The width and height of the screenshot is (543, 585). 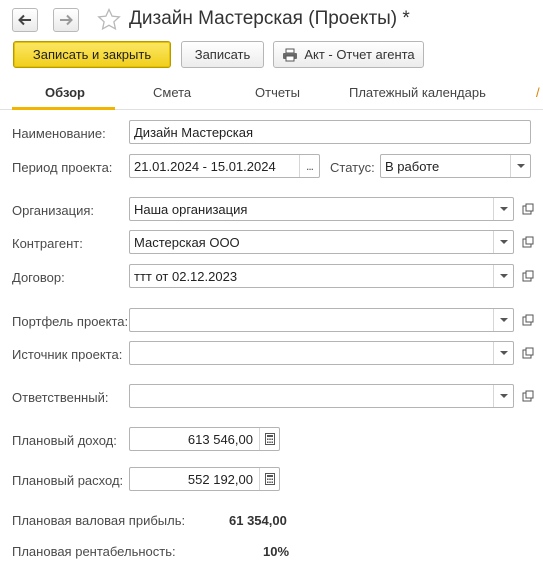 I want to click on tab-overflow-indicator: /, so click(x=539, y=93).